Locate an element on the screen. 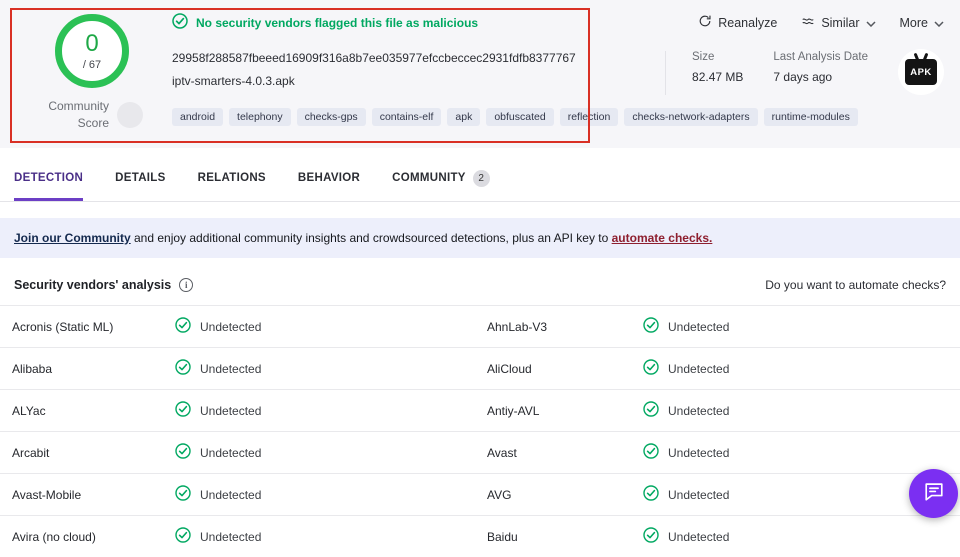 This screenshot has width=960, height=557. reanalyze-icon is located at coordinates (705, 22).